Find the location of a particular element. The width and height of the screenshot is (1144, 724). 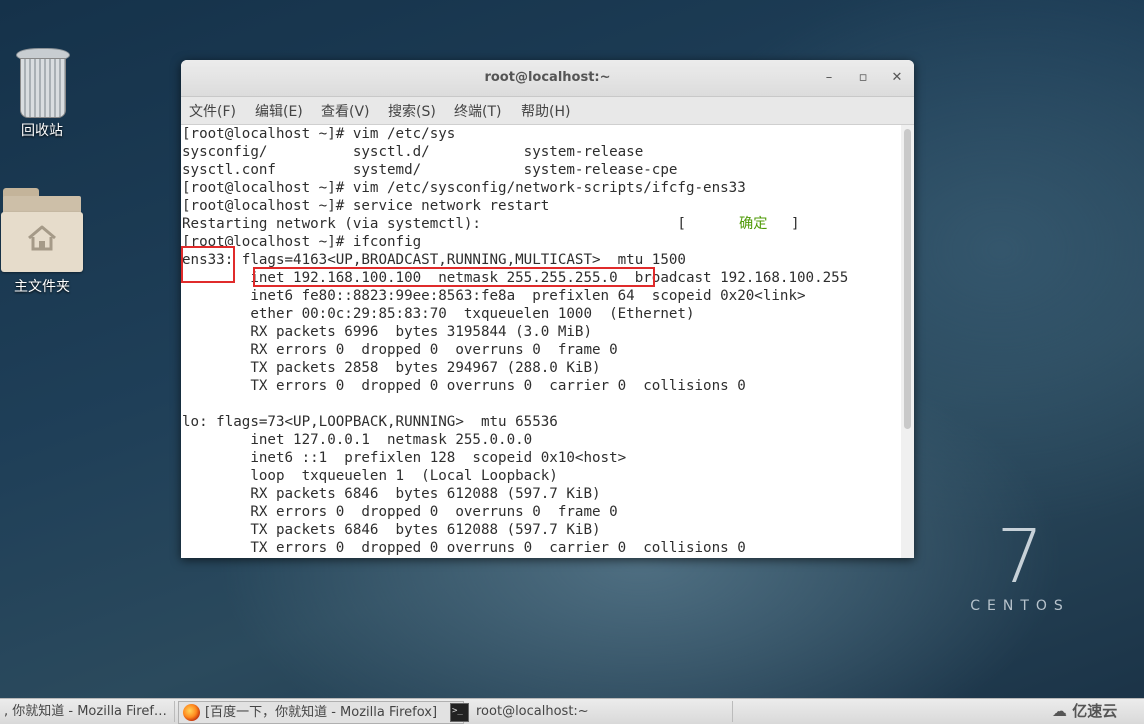

scrollbar-thumb is located at coordinates (907, 279).